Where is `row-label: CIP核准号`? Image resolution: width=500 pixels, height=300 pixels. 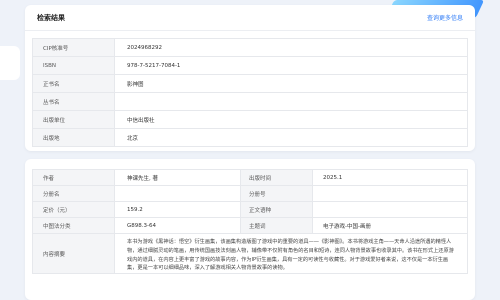 row-label: CIP核准号 is located at coordinates (74, 47).